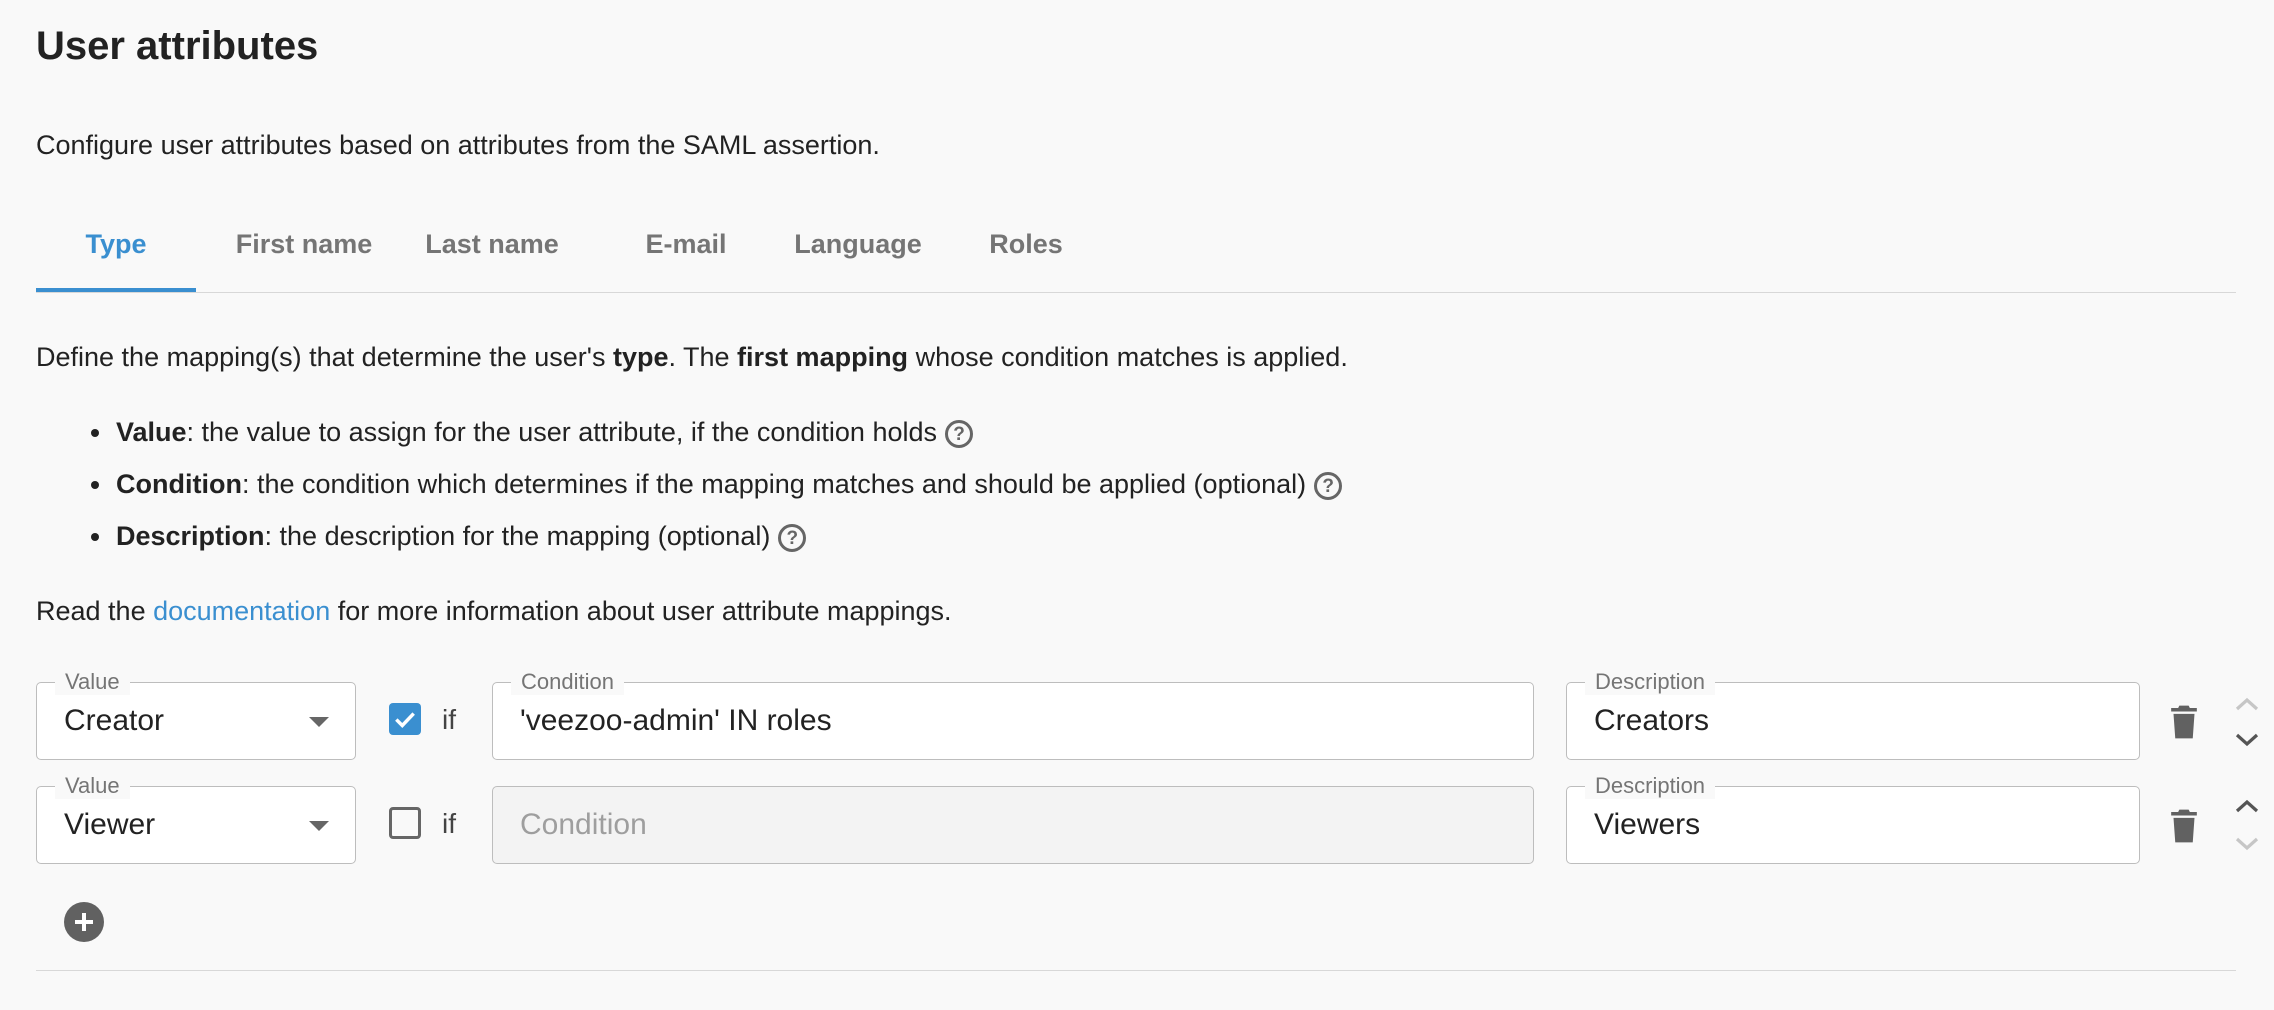 This screenshot has height=1010, width=2274. I want to click on tab-email: E-mail, so click(686, 250).